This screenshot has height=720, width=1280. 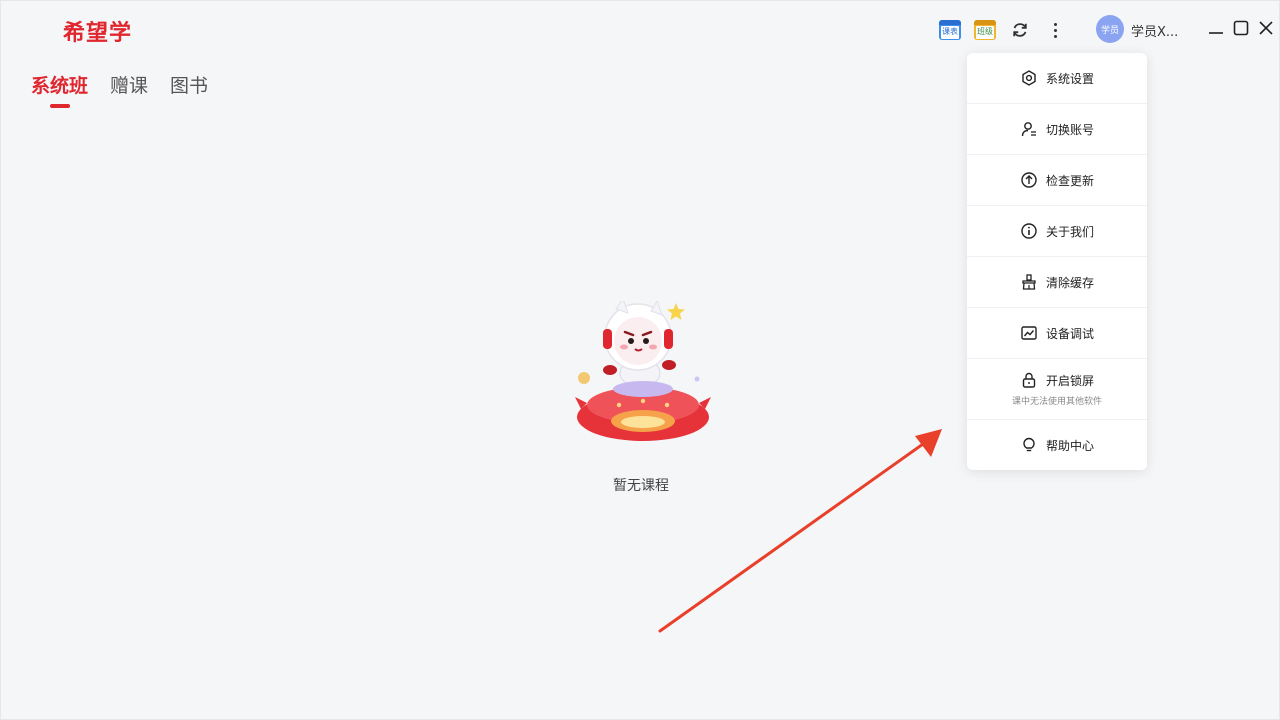 I want to click on schedule-label: 课表, so click(x=950, y=32).